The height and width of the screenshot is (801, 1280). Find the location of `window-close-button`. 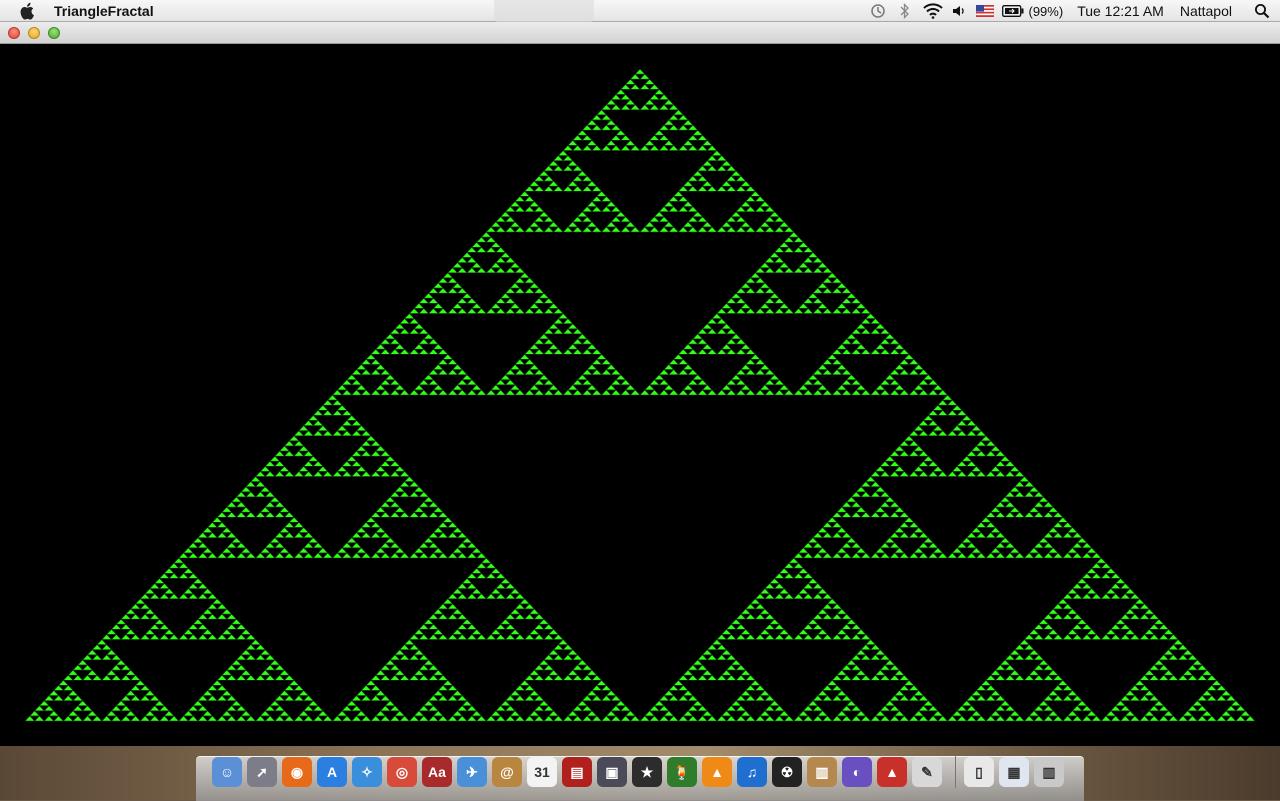

window-close-button is located at coordinates (14, 33).